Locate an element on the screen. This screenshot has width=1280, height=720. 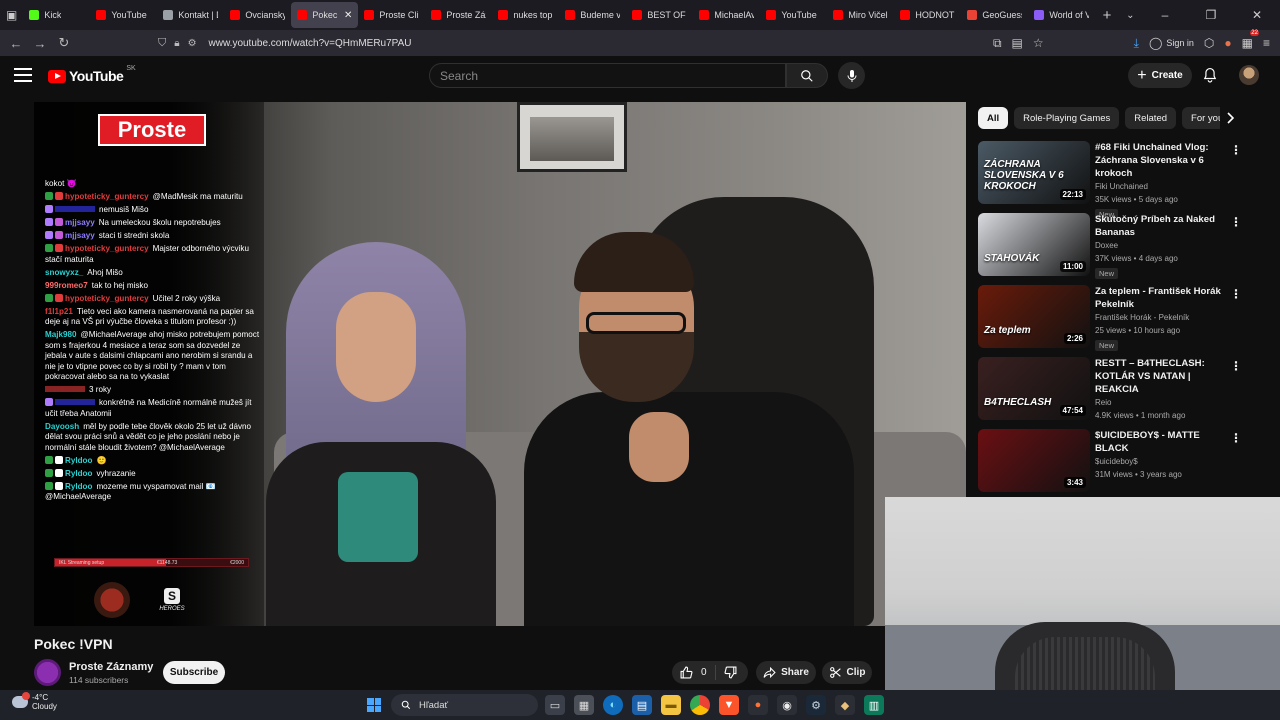
edge-icon: ◐ is located at coordinates (613, 705).